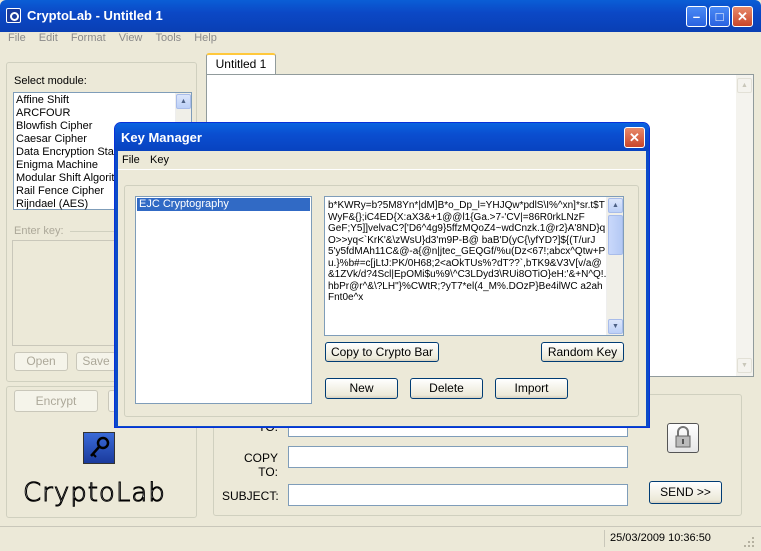 The width and height of the screenshot is (761, 551). Describe the element at coordinates (446, 388) in the screenshot. I see `delete-key-button: Delete` at that location.